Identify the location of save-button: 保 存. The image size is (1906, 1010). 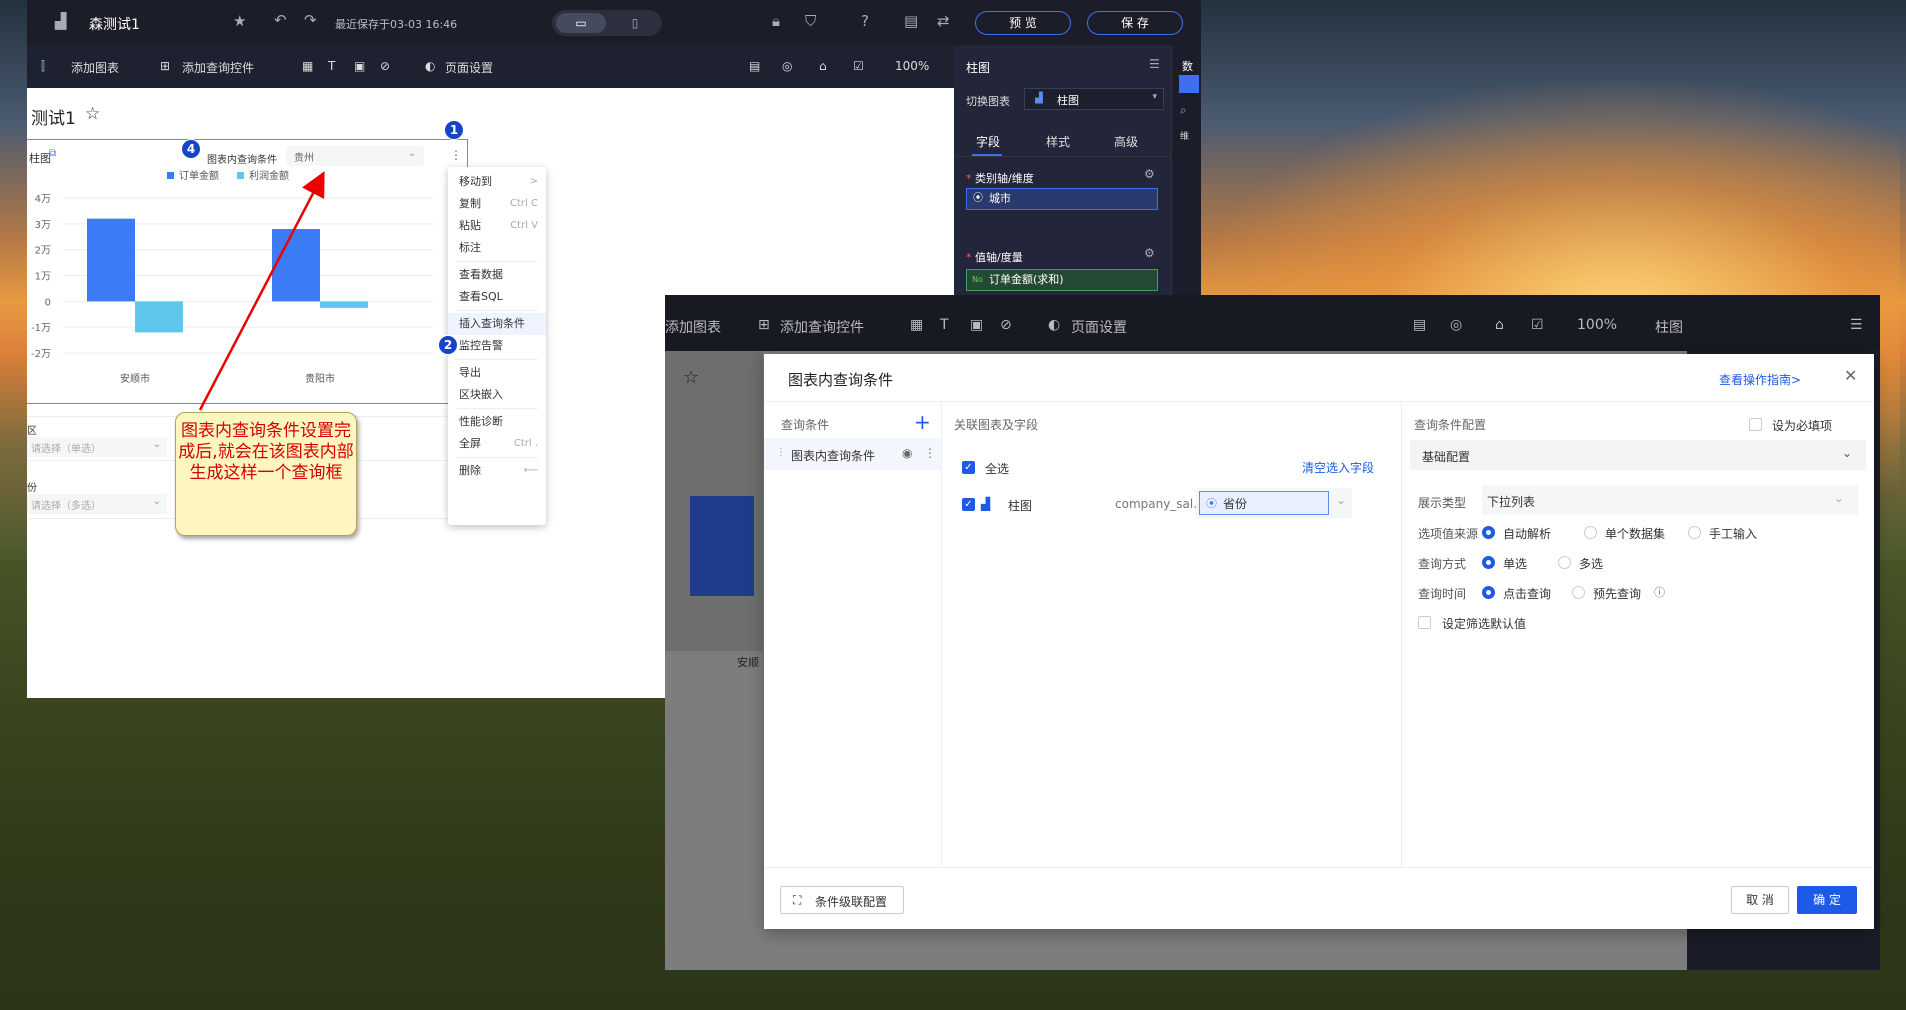
(1135, 23).